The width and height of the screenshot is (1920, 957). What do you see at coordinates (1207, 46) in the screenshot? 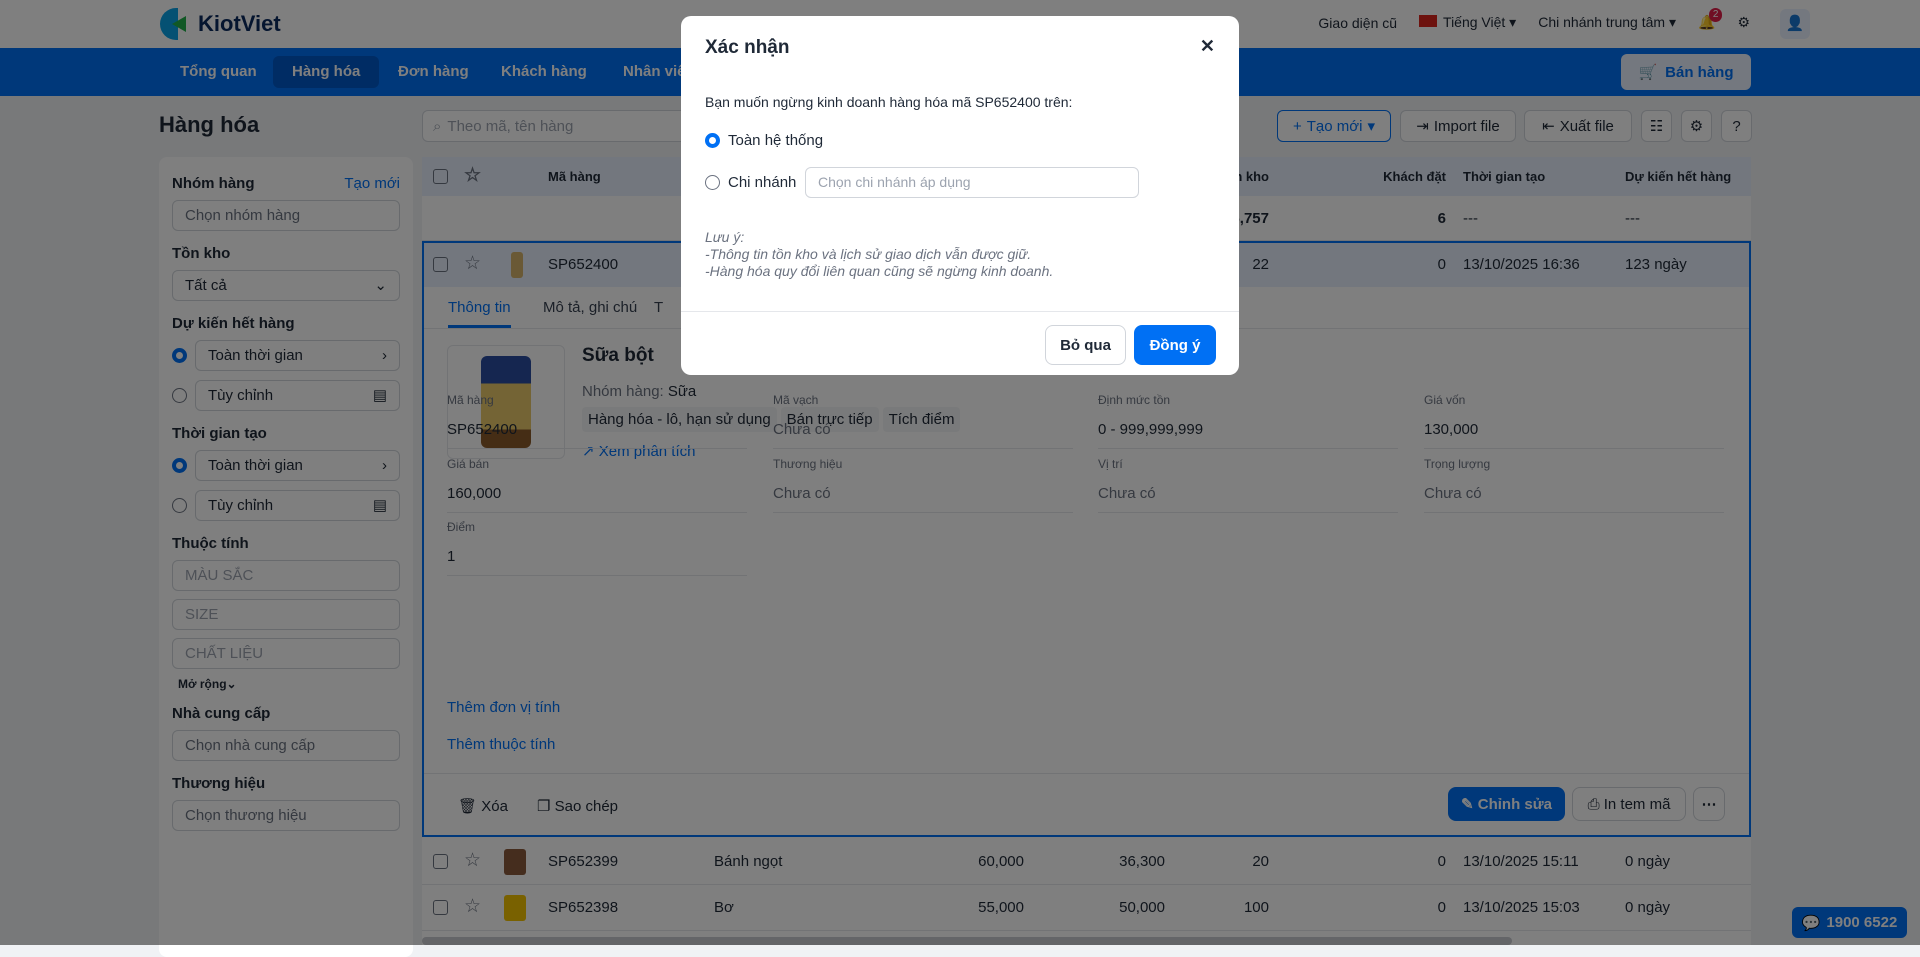
I see `close-icon: ✕` at bounding box center [1207, 46].